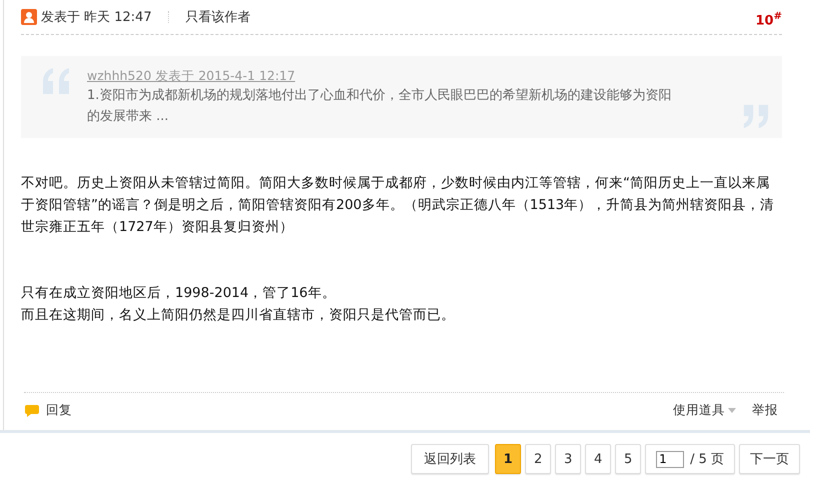  I want to click on post-text: 只有在成立资阳地区后，1998-2014，管了16年。, so click(179, 293).